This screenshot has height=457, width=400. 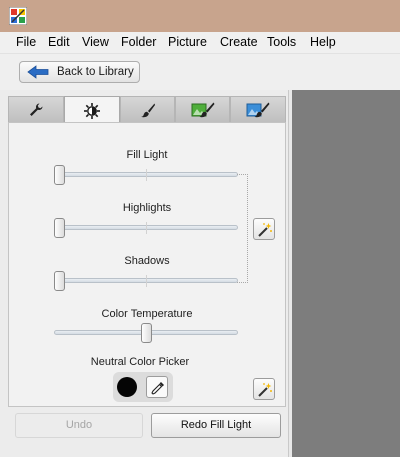 I want to click on brush-icon, so click(x=147, y=110).